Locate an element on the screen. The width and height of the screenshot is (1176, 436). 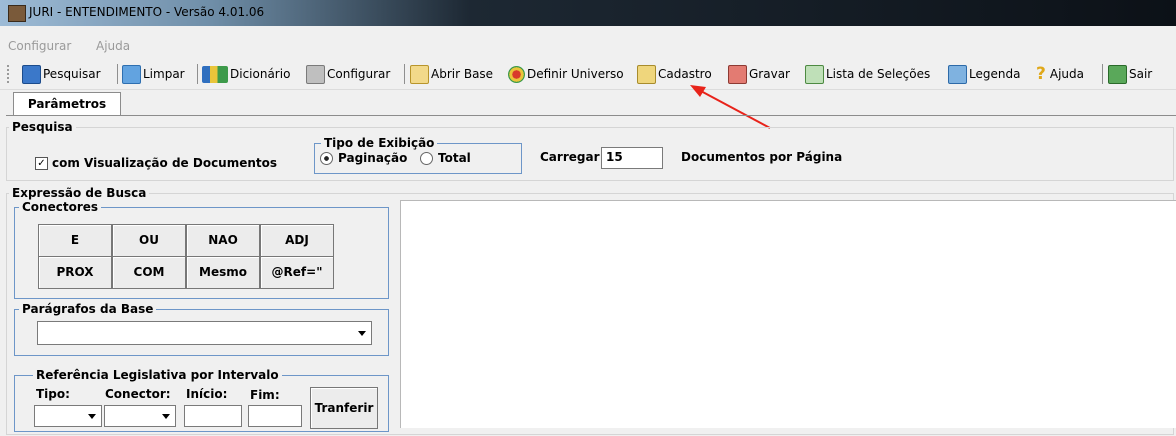
visualizacao-label: com Visualização de Documentos is located at coordinates (165, 163).